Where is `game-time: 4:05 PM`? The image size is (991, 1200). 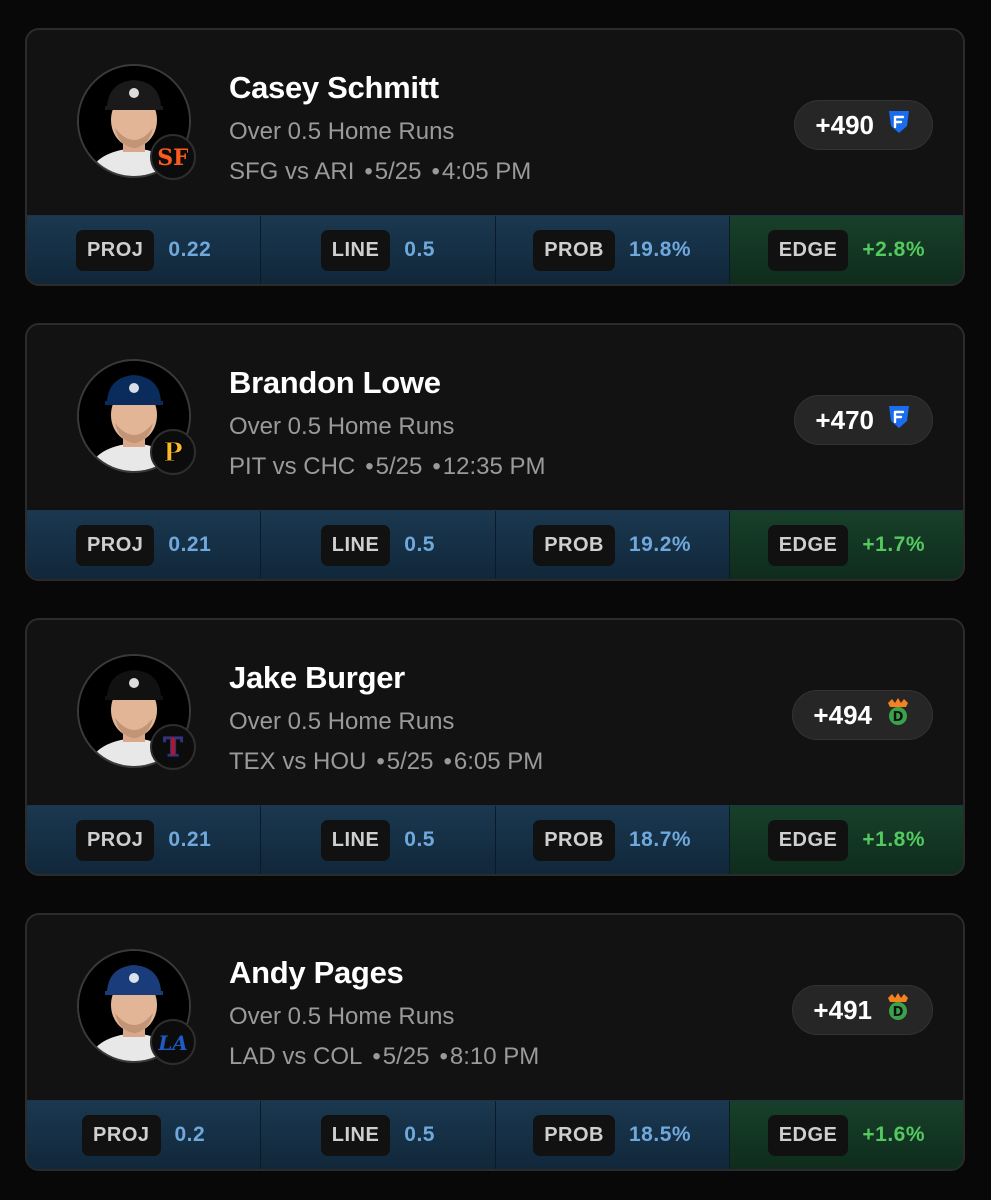
game-time: 4:05 PM is located at coordinates (486, 171).